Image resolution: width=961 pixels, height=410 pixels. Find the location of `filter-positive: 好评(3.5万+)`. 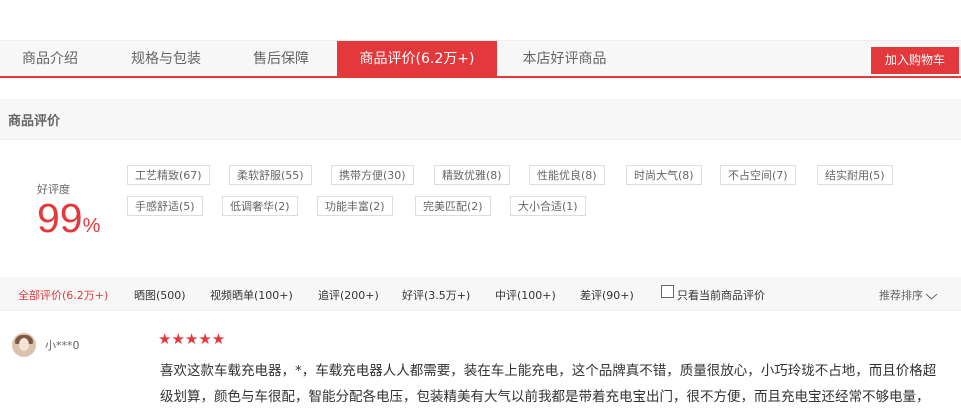

filter-positive: 好评(3.5万+) is located at coordinates (436, 295).